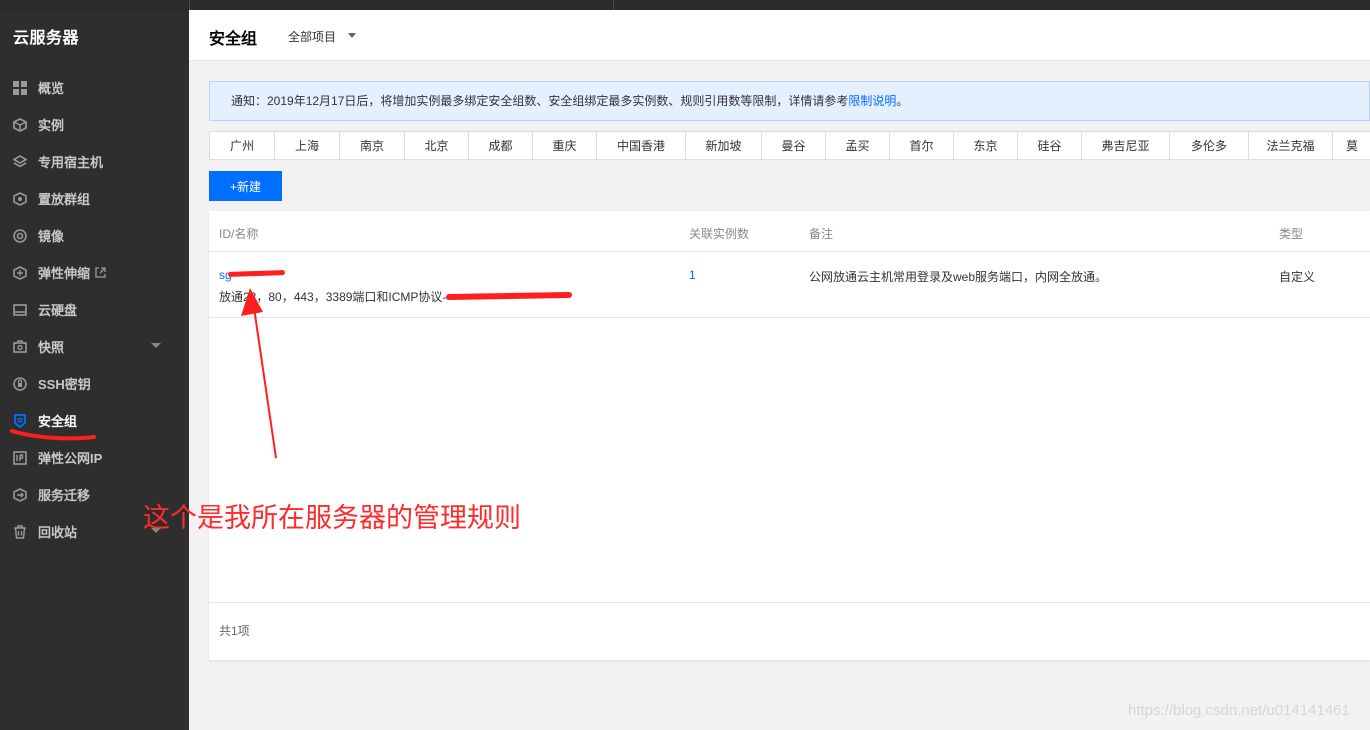 This screenshot has width=1370, height=730. I want to click on sidebar-item-security-group: 安全组, so click(94, 420).